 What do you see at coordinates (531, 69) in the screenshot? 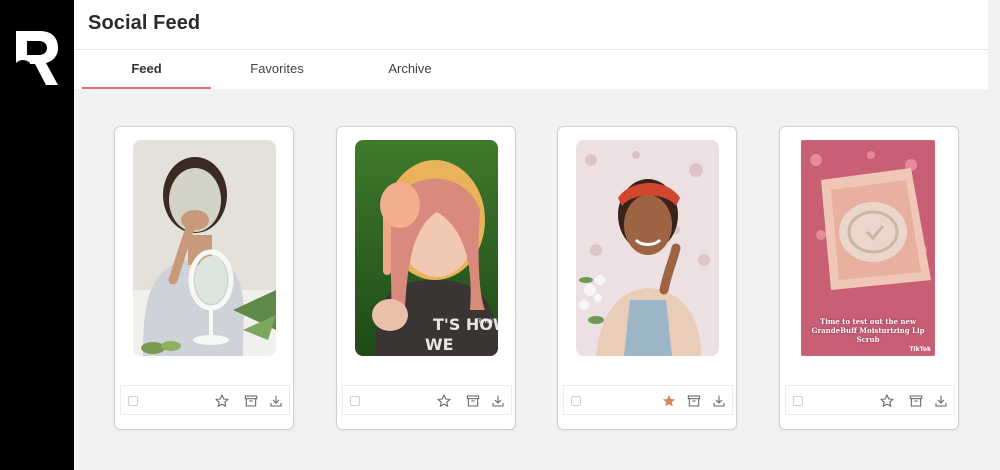
I see `tab-bar: Feed Favorites Archive` at bounding box center [531, 69].